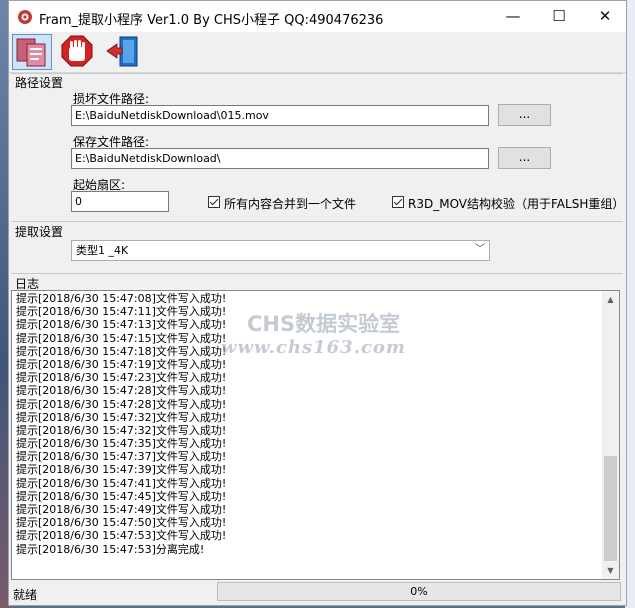 This screenshot has width=635, height=608. Describe the element at coordinates (110, 549) in the screenshot. I see `log-line: 提示[2018/6/30 15:47:53]分离完成!` at that location.